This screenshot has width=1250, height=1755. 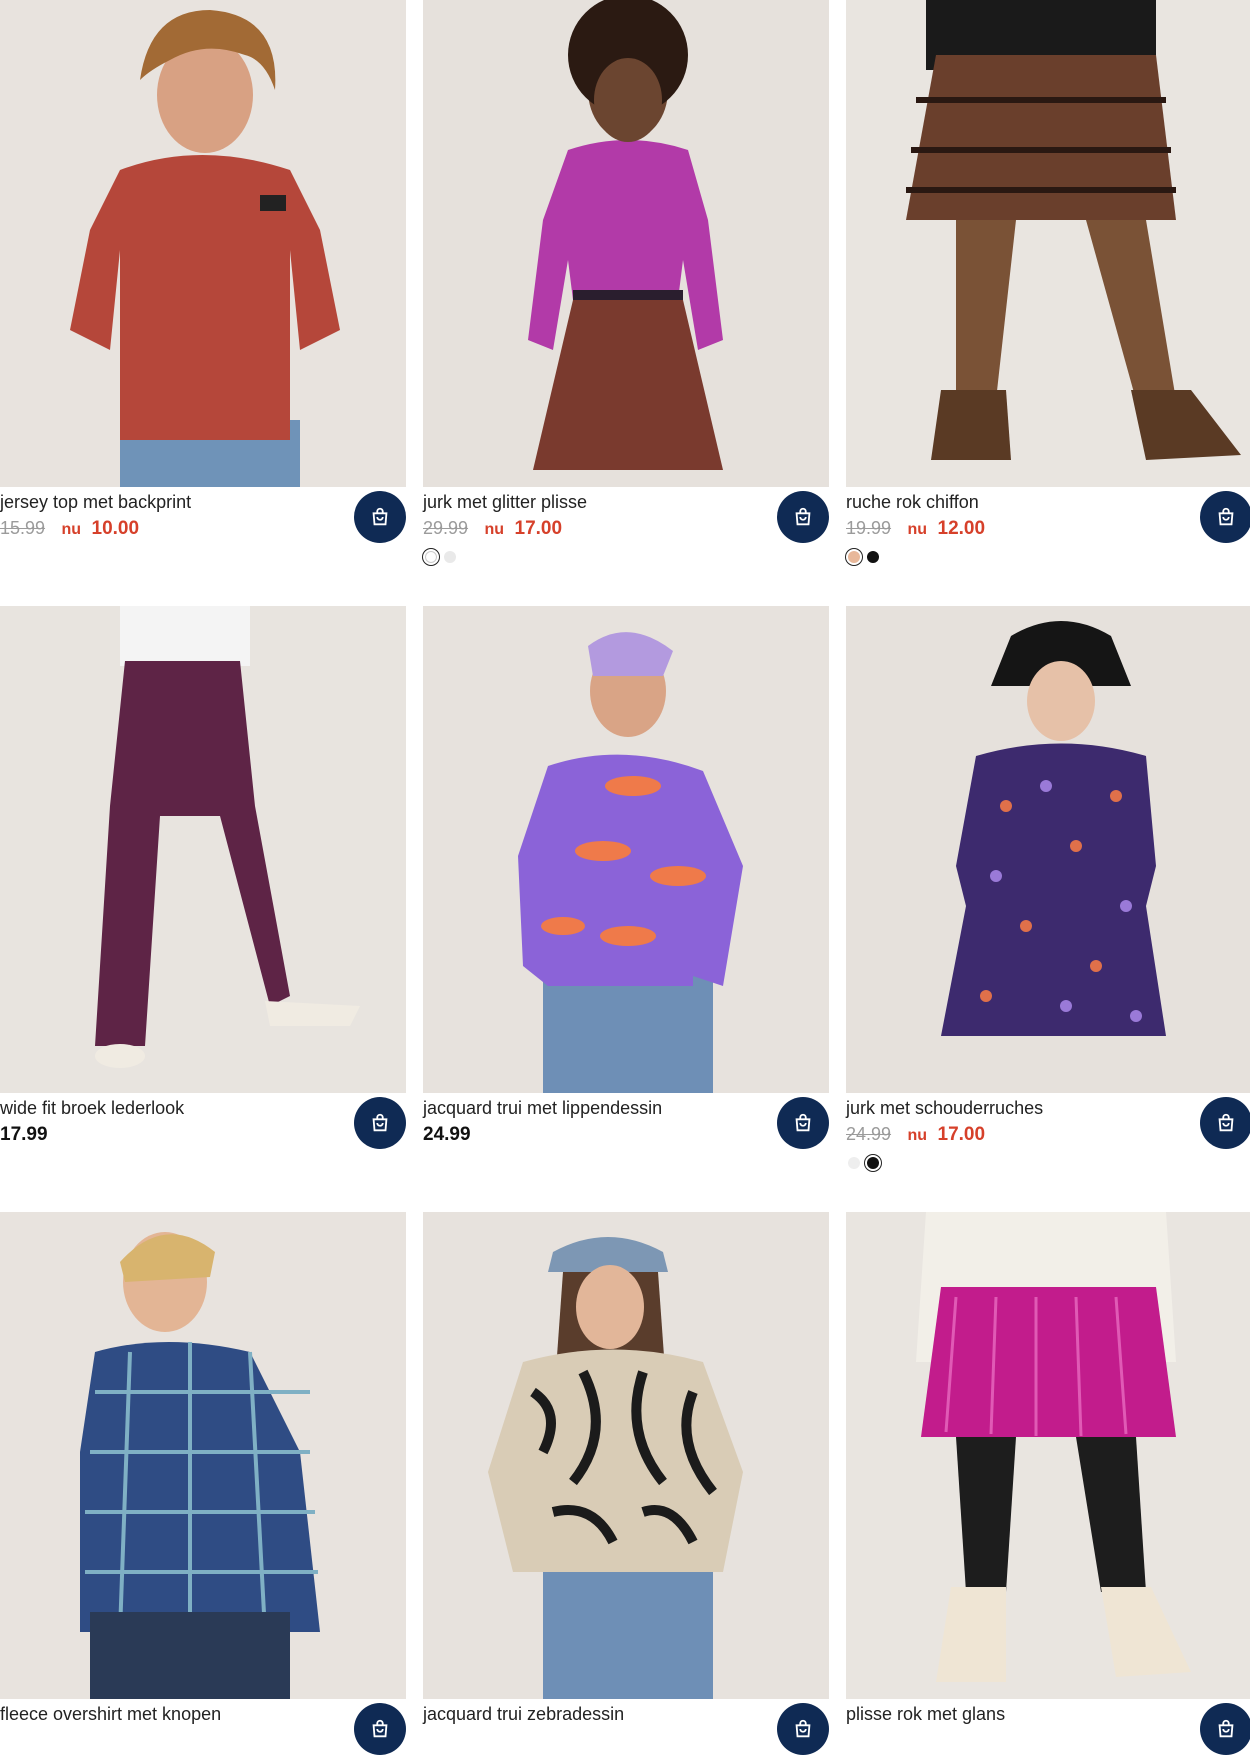 I want to click on product-title: wide fit broek lederlook, so click(x=92, y=1108).